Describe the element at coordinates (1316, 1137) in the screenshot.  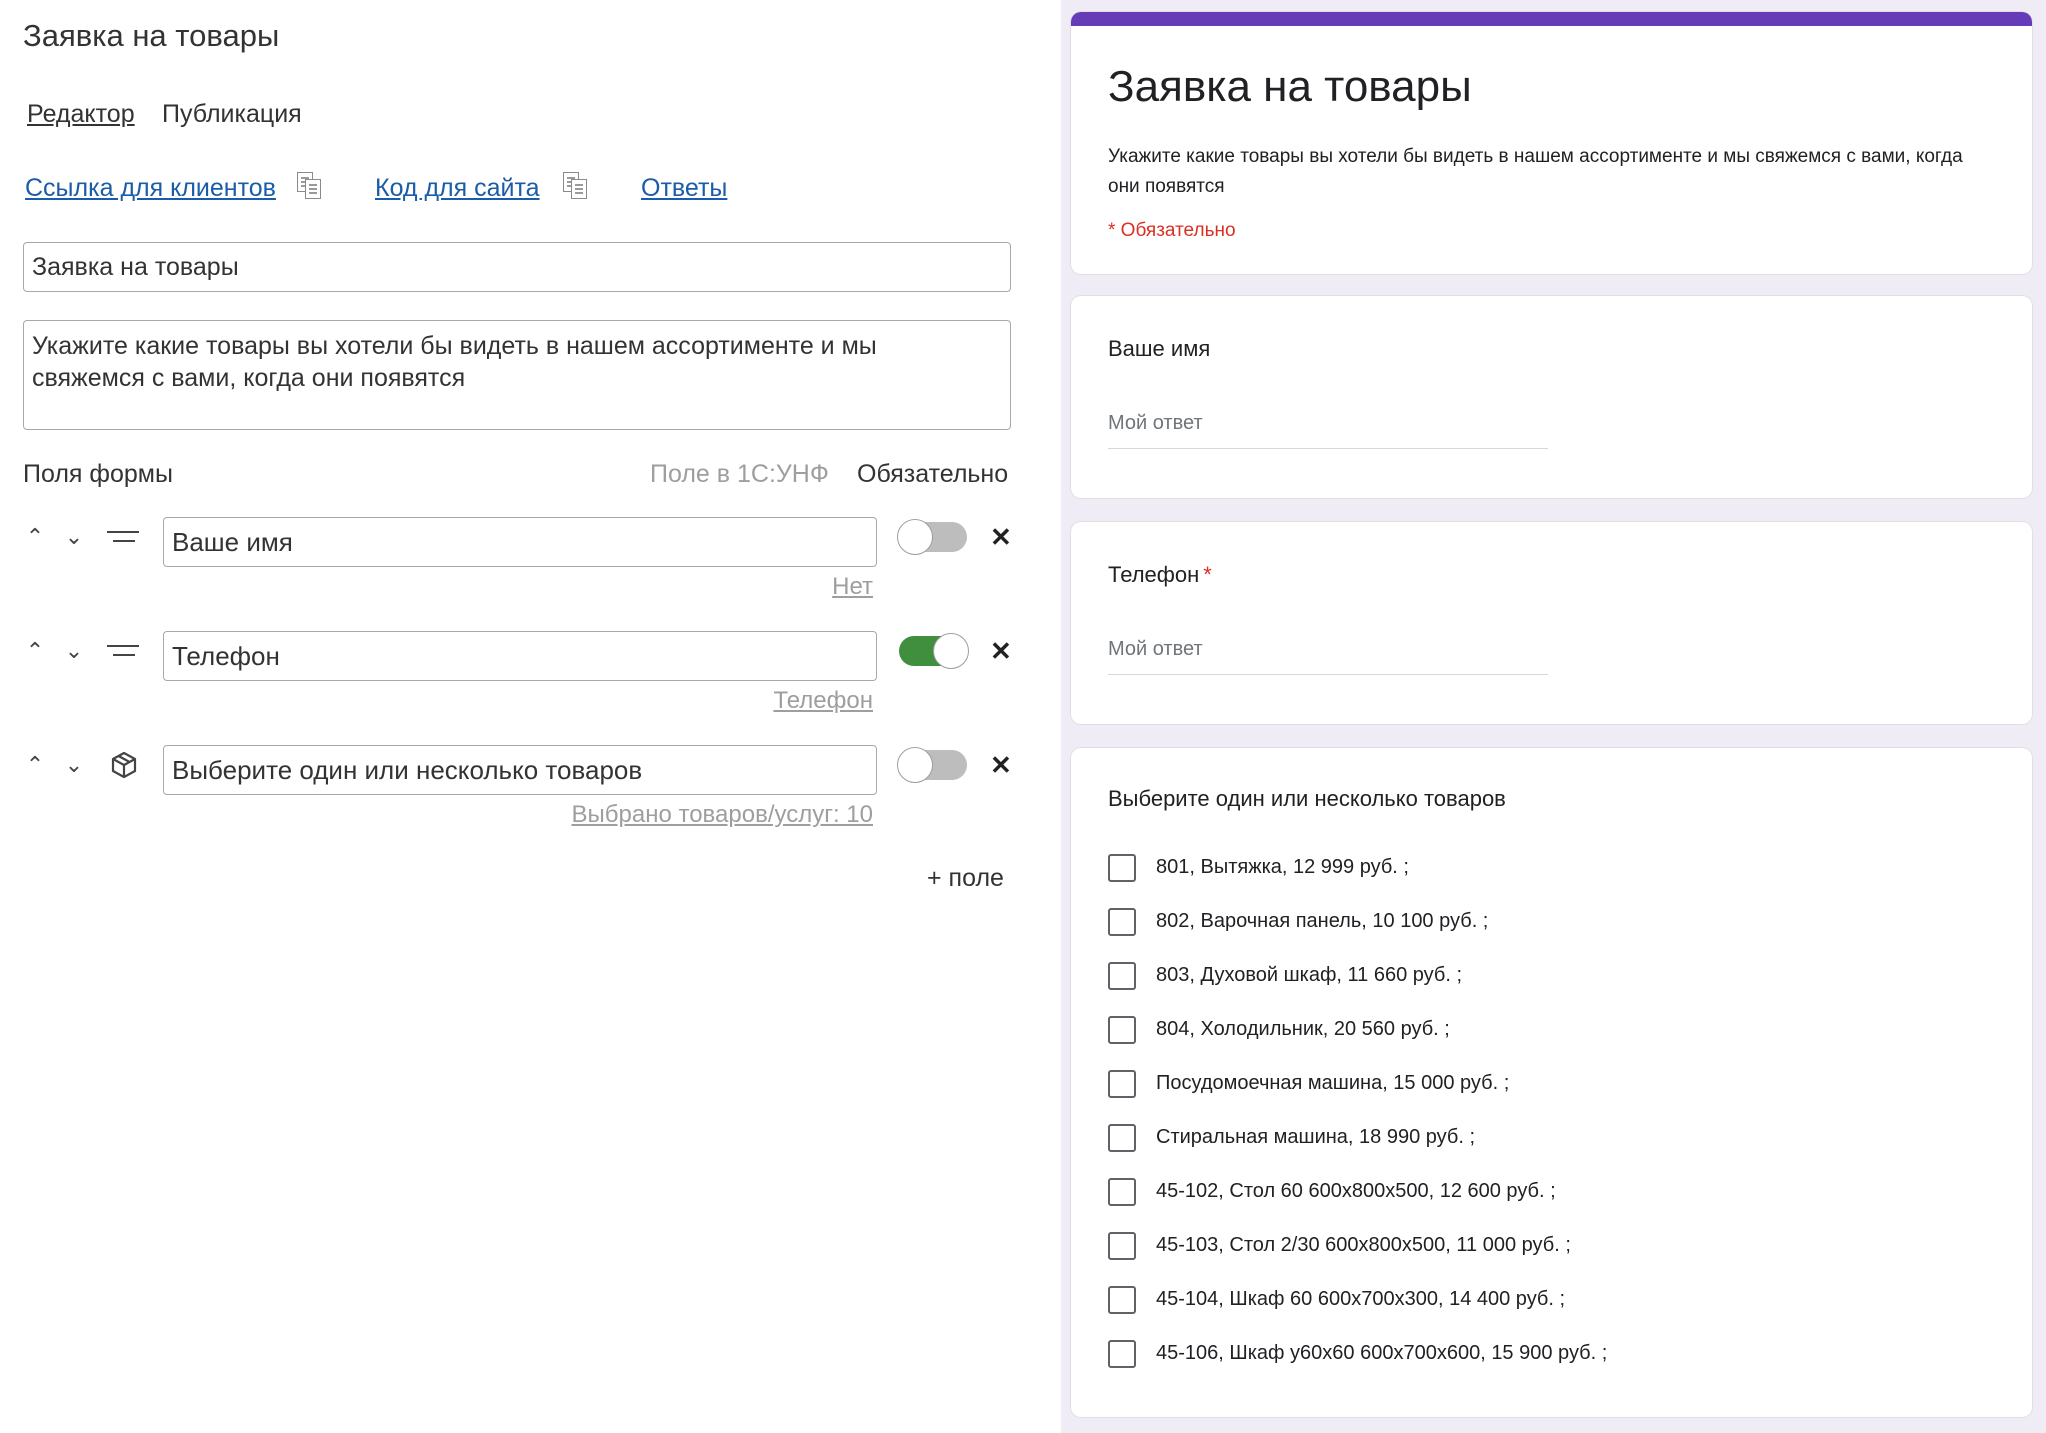
I see `checkbox-label: Стиральная машина, 18 990 руб. ;` at that location.